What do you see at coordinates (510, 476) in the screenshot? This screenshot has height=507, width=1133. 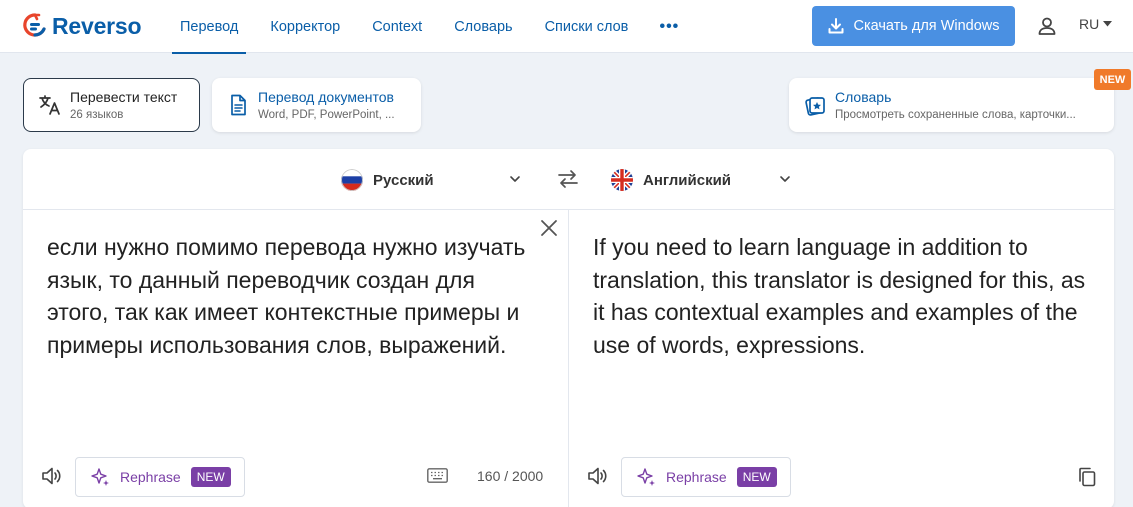 I see `character-counter: 160 / 2000` at bounding box center [510, 476].